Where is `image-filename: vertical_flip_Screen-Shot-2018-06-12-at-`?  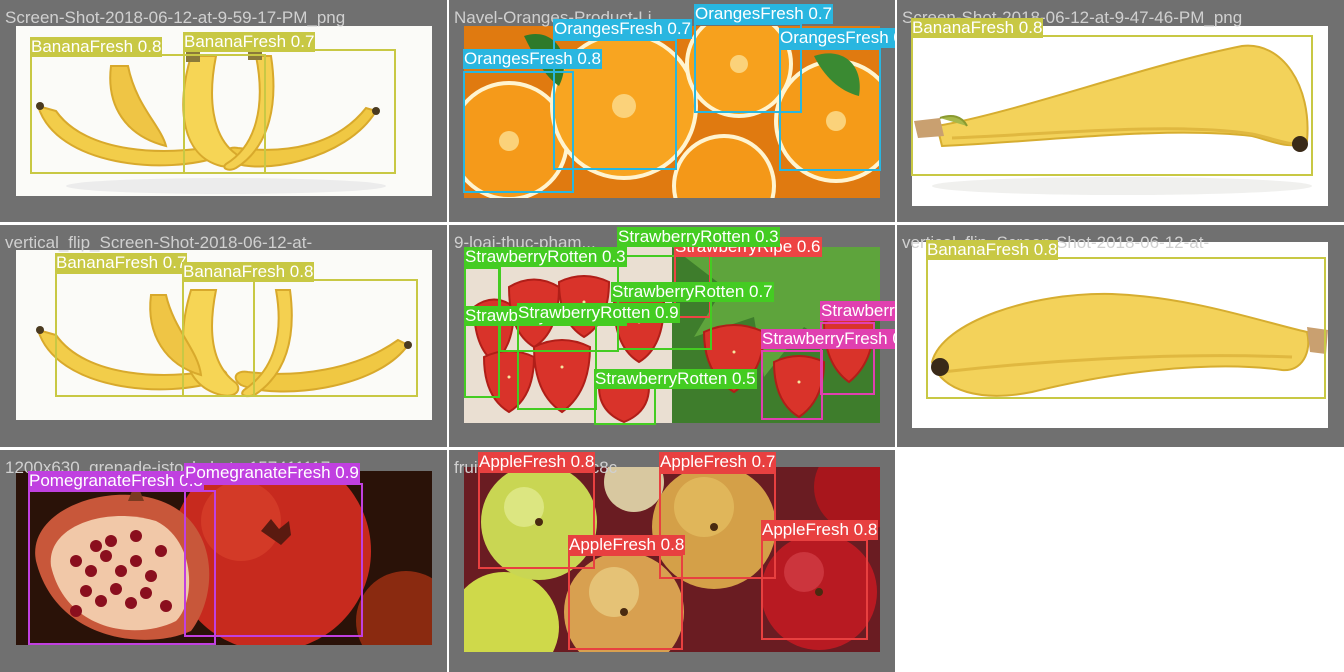
image-filename: vertical_flip_Screen-Shot-2018-06-12-at- is located at coordinates (159, 242).